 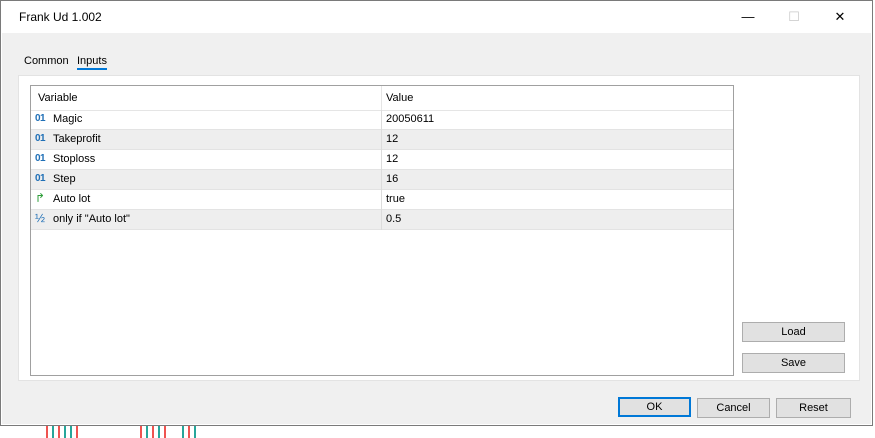 What do you see at coordinates (748, 16) in the screenshot?
I see `minimize-button: —` at bounding box center [748, 16].